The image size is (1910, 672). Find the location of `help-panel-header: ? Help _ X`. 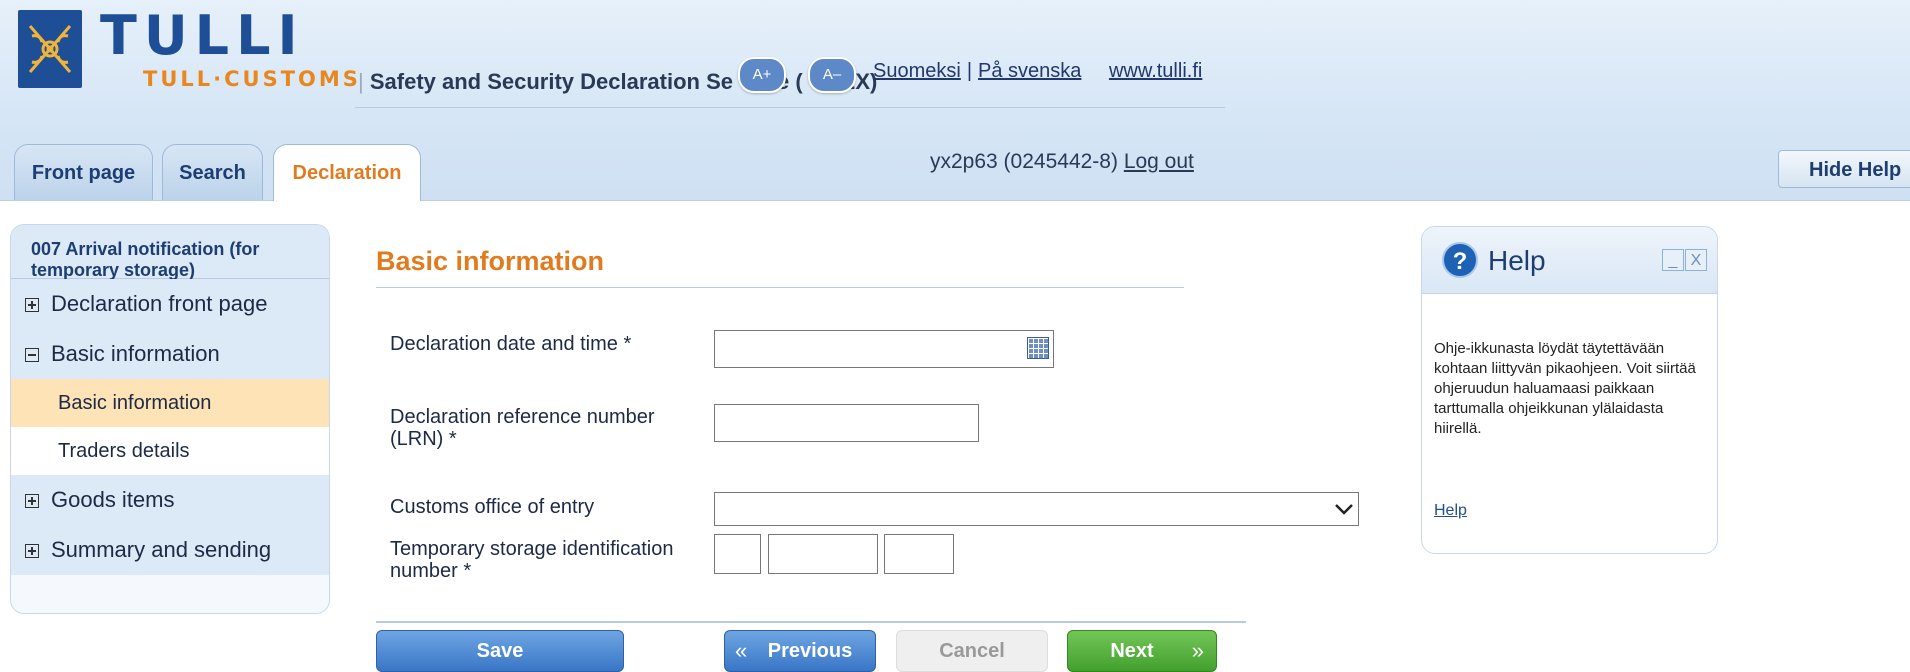

help-panel-header: ? Help _ X is located at coordinates (1569, 260).